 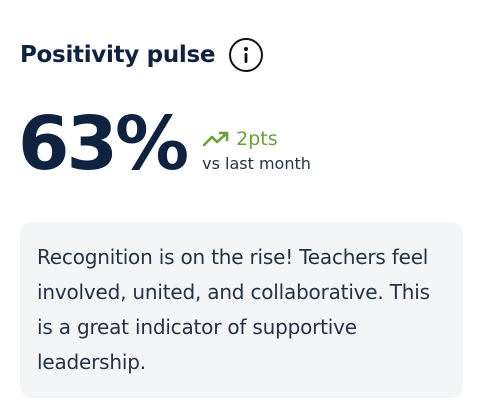 I want to click on delta-caption: vs last month, so click(x=256, y=163).